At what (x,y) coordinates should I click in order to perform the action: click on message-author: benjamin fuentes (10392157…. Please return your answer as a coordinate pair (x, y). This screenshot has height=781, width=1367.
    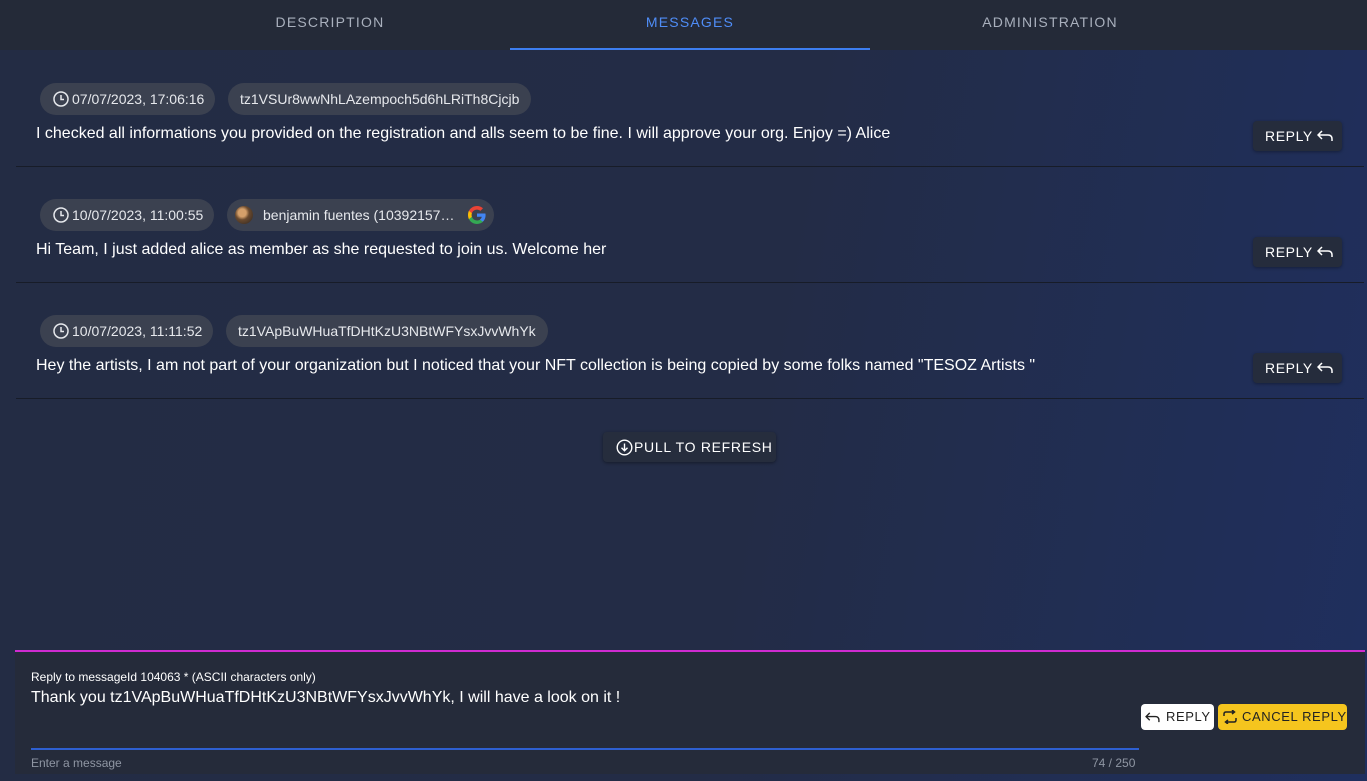
    Looking at the image, I should click on (359, 215).